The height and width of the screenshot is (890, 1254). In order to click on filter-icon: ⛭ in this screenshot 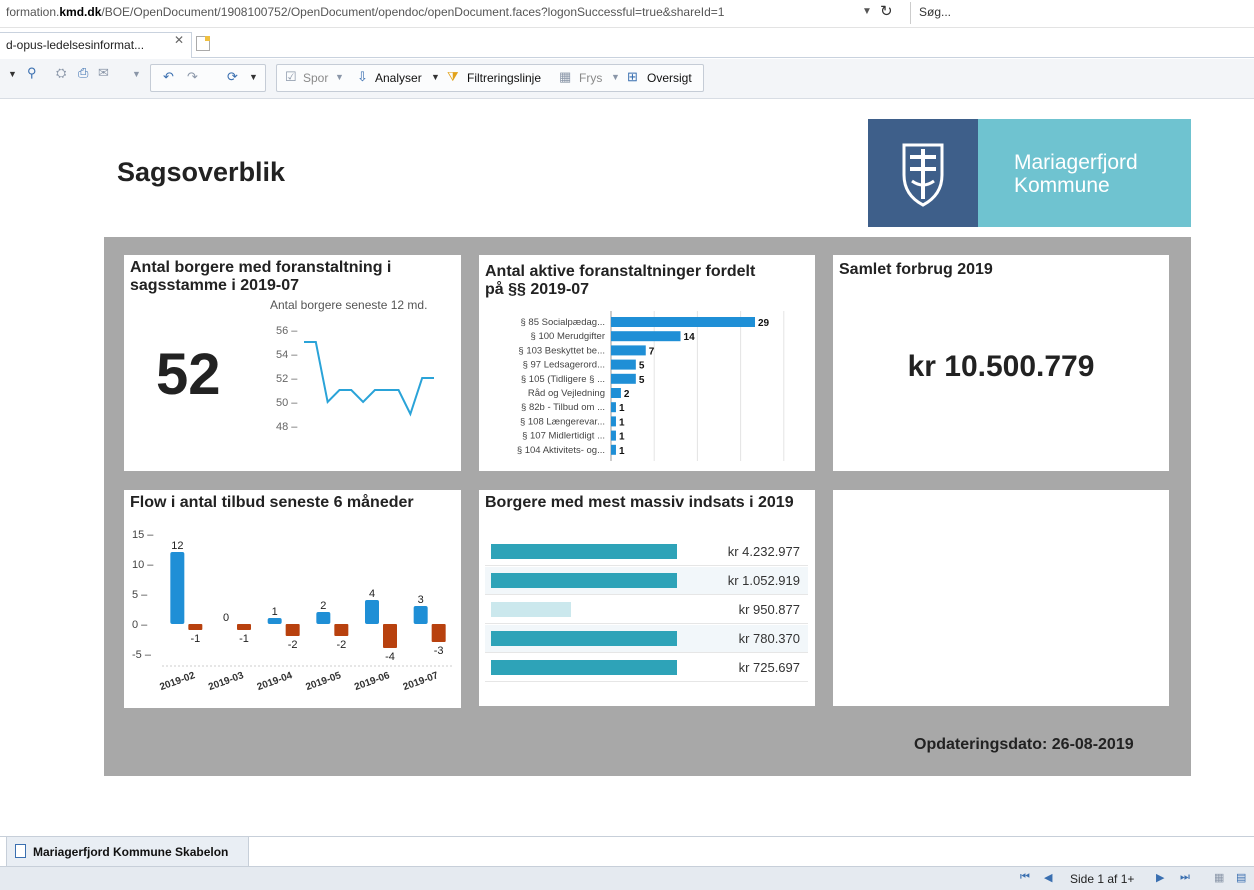, I will do `click(61, 73)`.